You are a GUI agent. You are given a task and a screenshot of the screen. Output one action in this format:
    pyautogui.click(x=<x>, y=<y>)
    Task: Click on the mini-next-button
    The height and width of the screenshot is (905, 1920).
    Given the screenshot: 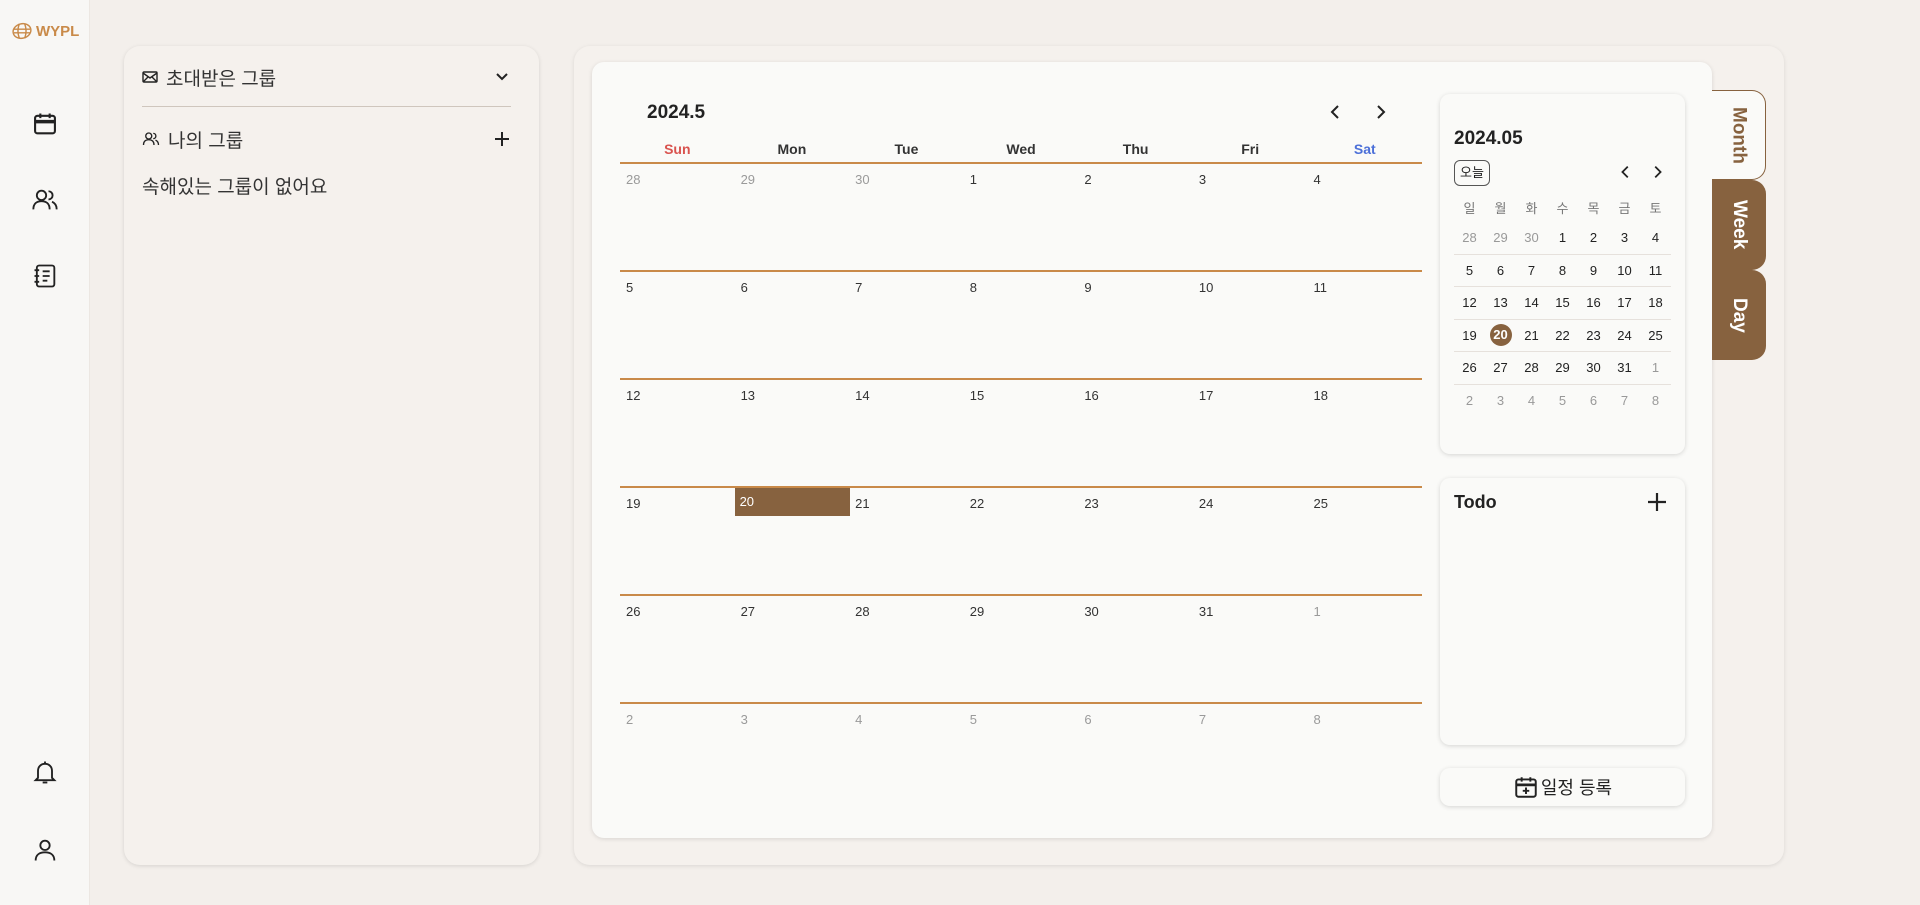 What is the action you would take?
    pyautogui.click(x=1657, y=172)
    